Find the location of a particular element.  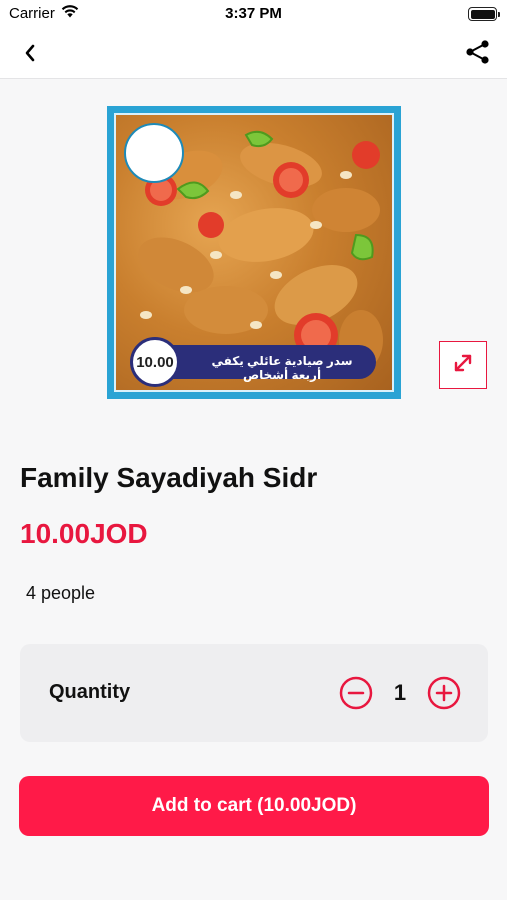

quantity-label: Quantity is located at coordinates (90, 692).